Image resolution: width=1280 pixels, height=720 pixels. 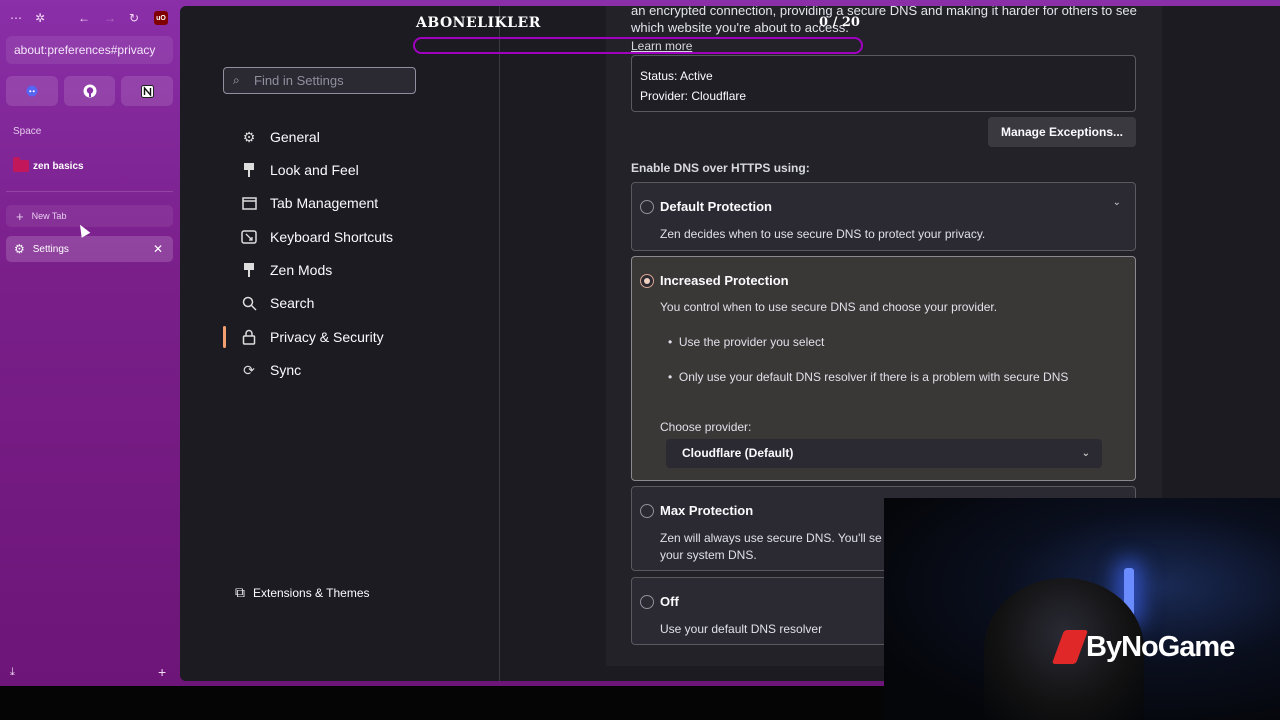 What do you see at coordinates (286, 370) in the screenshot?
I see `nav-label: Sync` at bounding box center [286, 370].